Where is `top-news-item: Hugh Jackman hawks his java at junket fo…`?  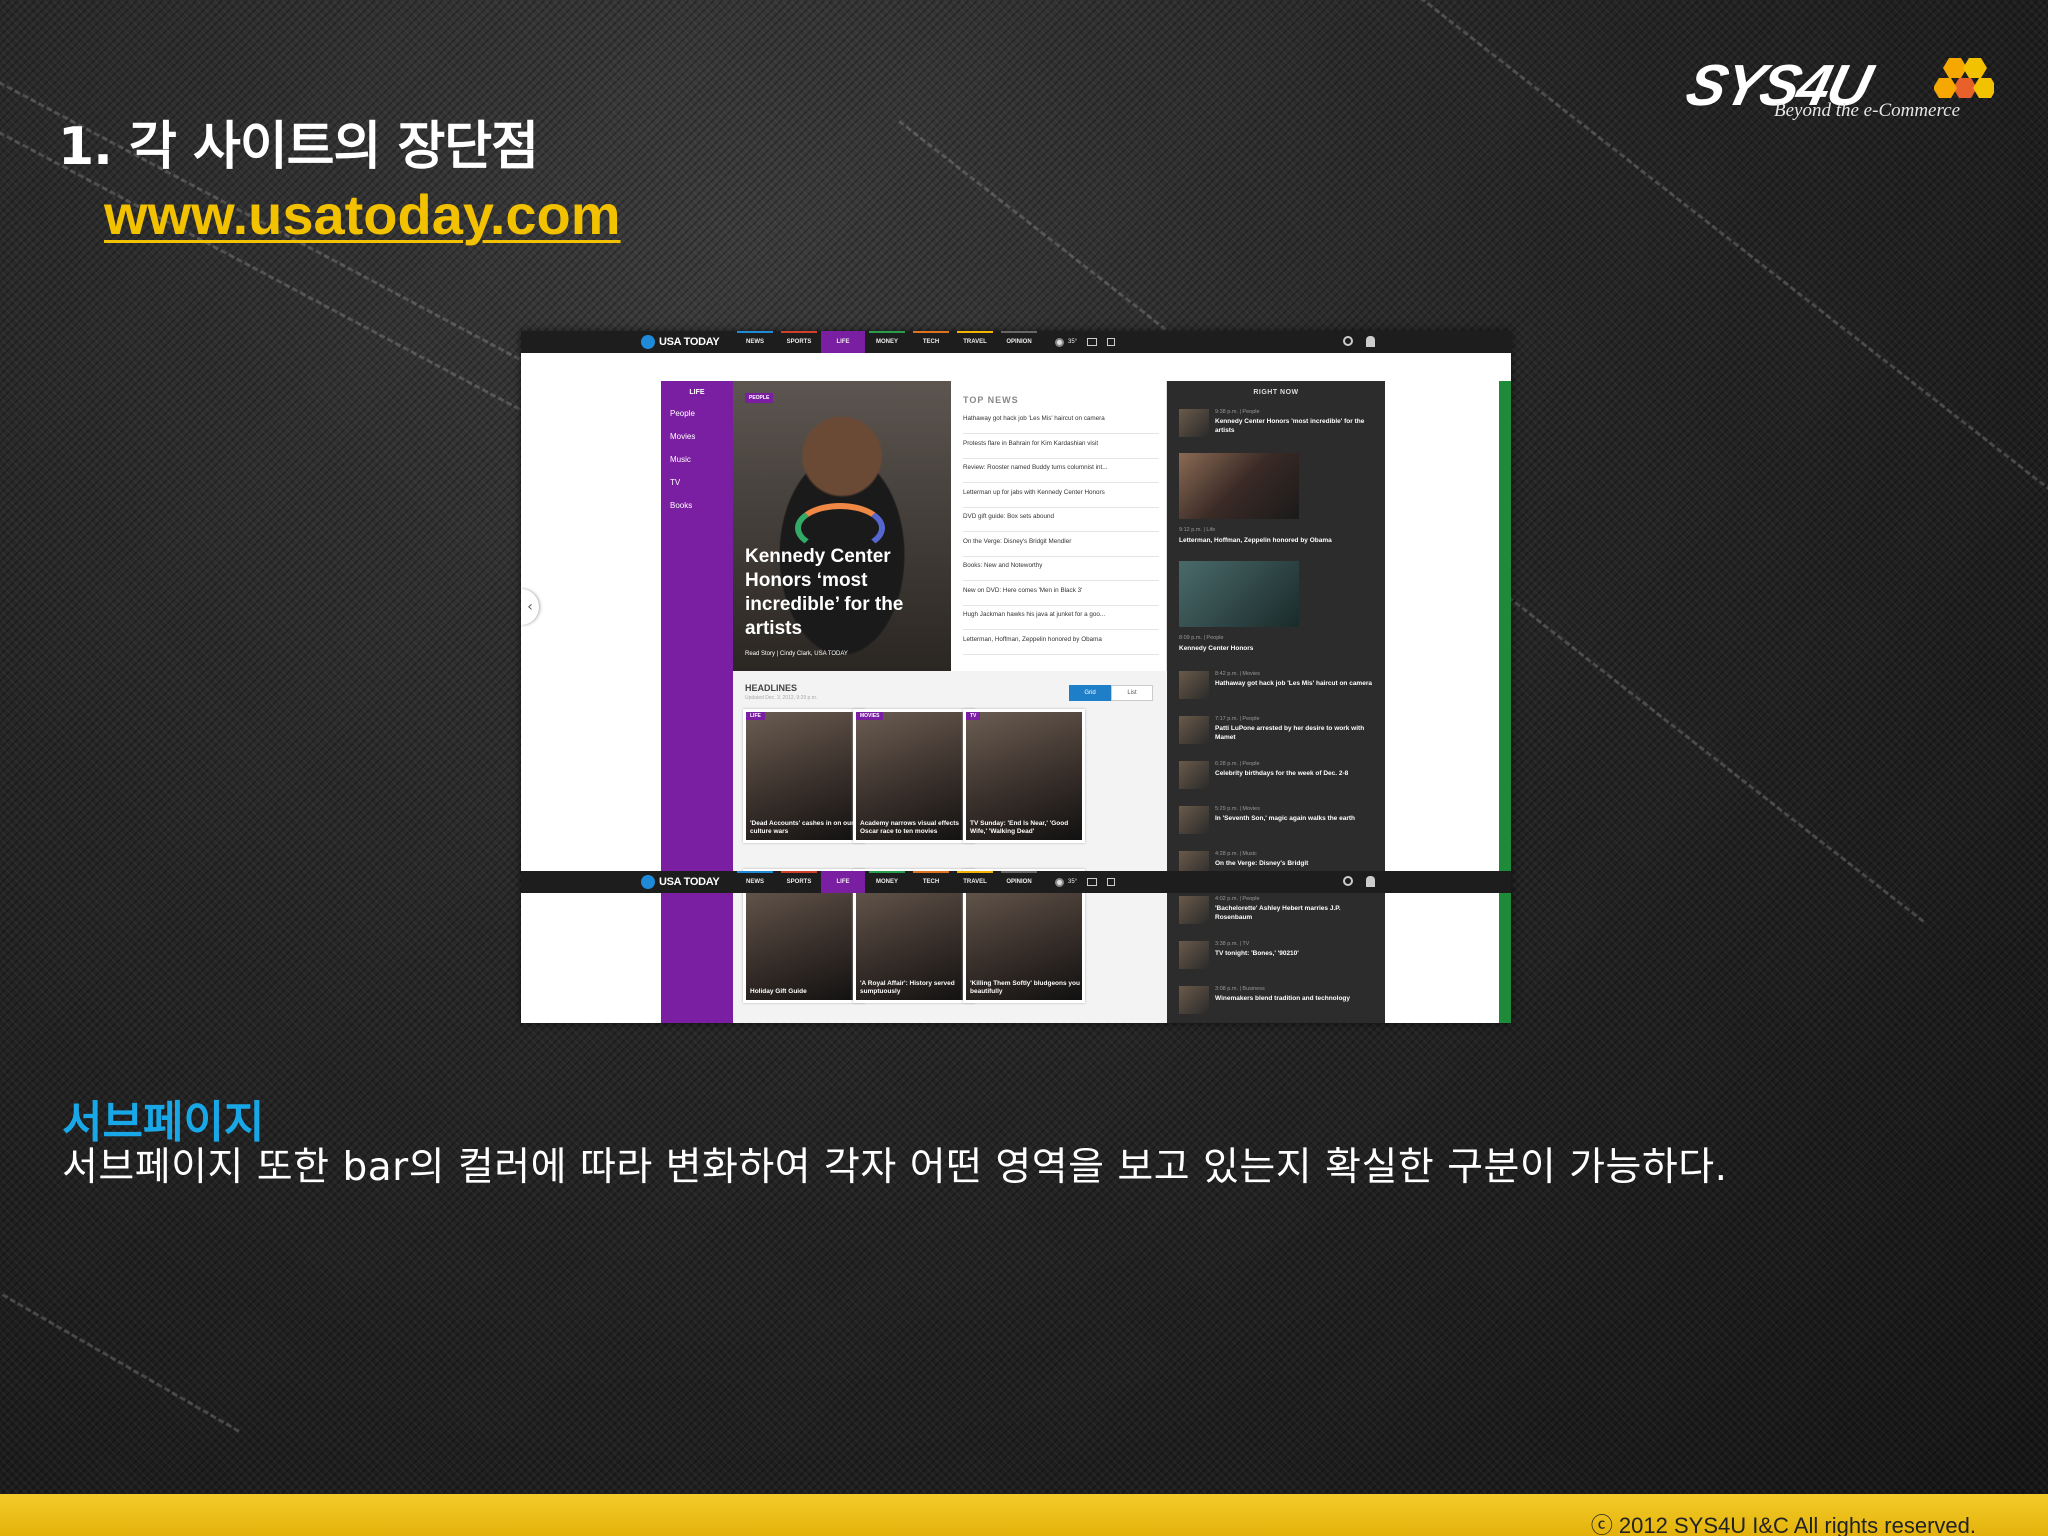 top-news-item: Hugh Jackman hawks his java at junket fo… is located at coordinates (1061, 617).